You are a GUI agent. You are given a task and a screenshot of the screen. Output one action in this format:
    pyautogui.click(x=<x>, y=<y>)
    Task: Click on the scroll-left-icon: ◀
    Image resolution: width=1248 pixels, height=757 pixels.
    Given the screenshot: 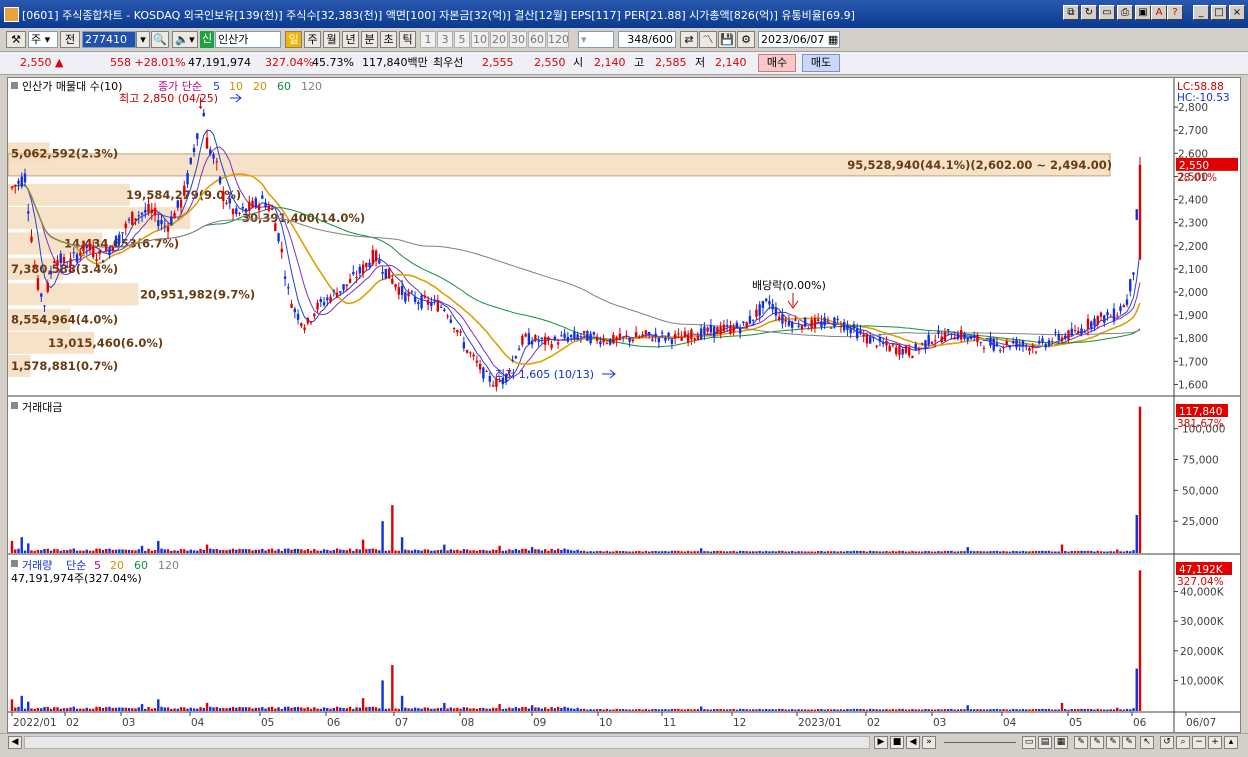 What is the action you would take?
    pyautogui.click(x=15, y=742)
    